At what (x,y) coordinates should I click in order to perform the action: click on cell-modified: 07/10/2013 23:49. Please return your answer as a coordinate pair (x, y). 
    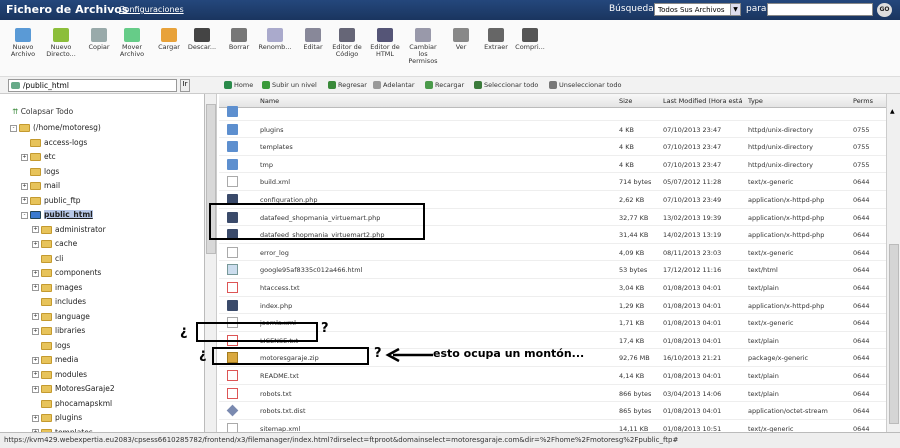
    Looking at the image, I should click on (692, 200).